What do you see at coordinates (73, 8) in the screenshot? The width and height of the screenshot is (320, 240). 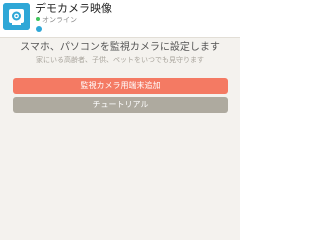 I see `camera-name: デモカメラ映像` at bounding box center [73, 8].